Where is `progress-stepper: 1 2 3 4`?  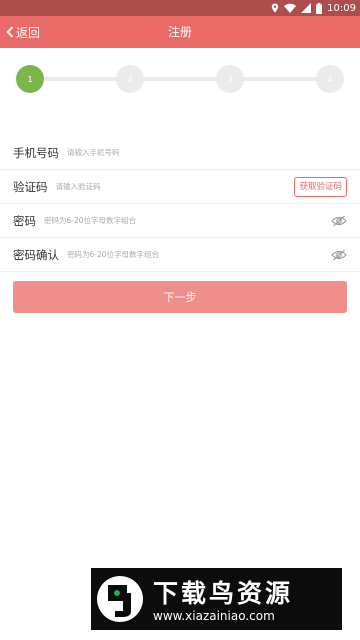 progress-stepper: 1 2 3 4 is located at coordinates (180, 79).